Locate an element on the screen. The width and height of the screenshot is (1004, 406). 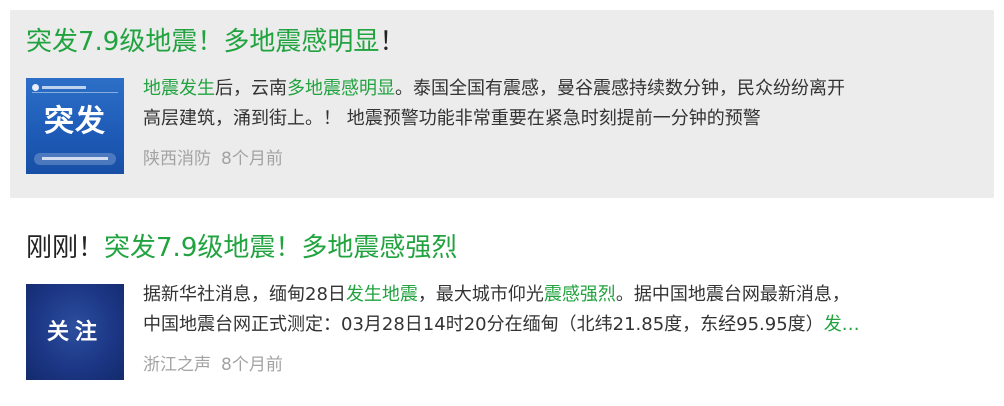
snippet-text: 。泰国全国有震感，曼谷震感持续数分钟，民众纷纷离开 is located at coordinates (620, 88).